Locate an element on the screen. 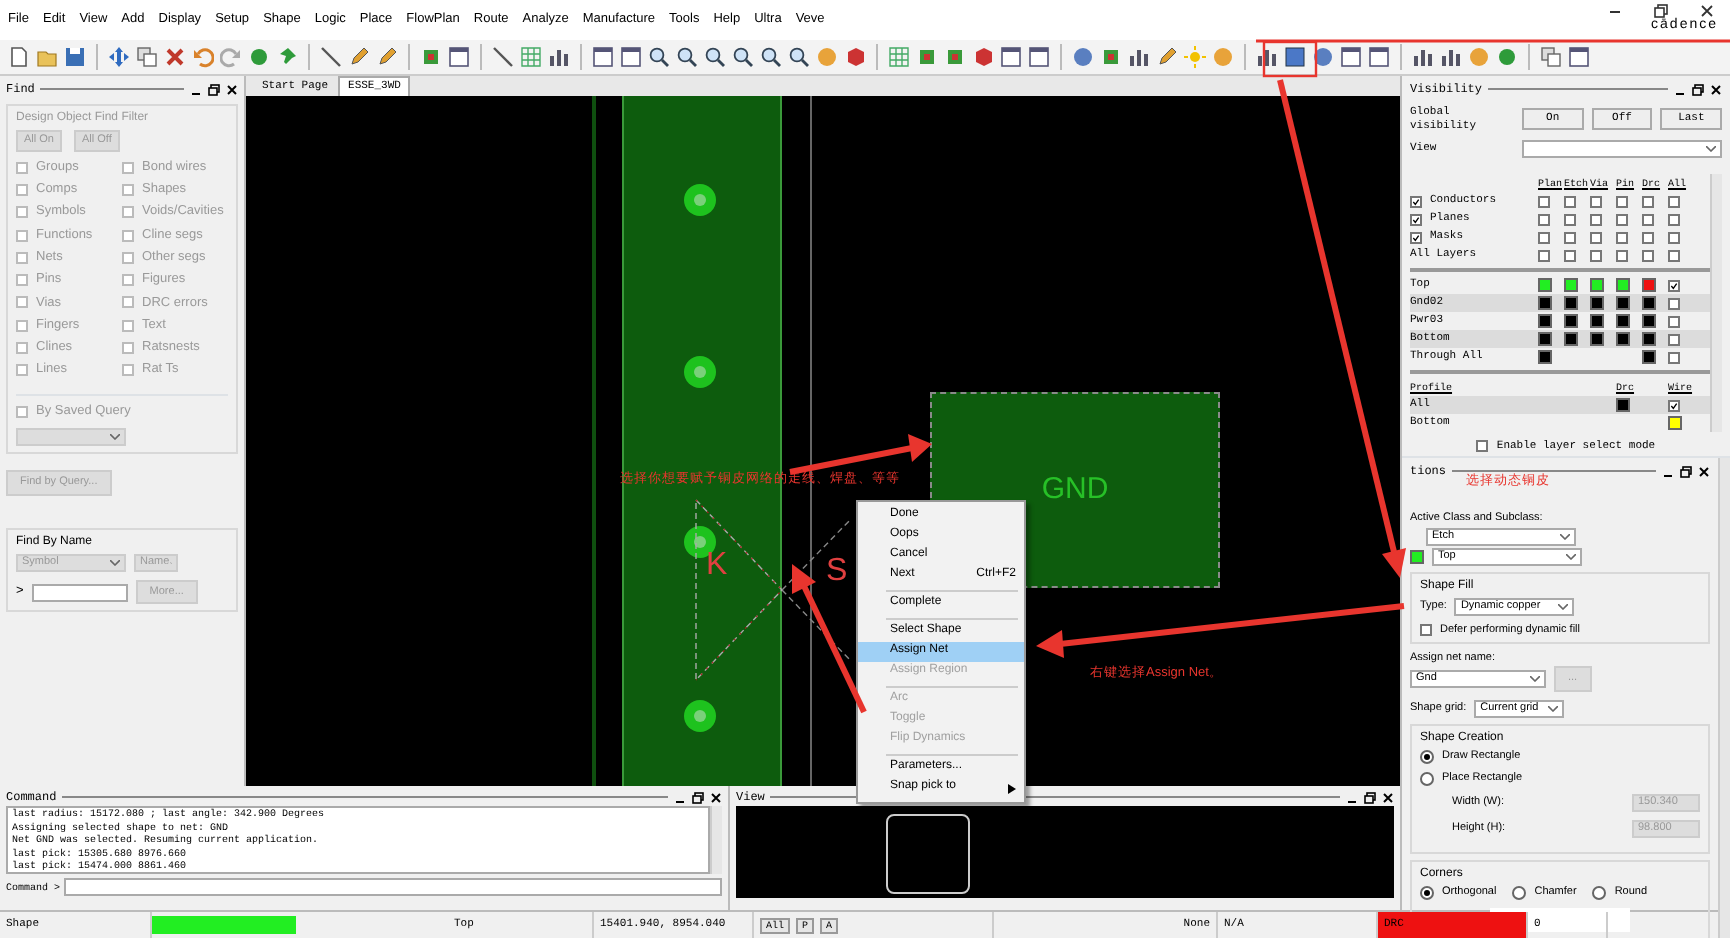 The width and height of the screenshot is (1730, 938). pin-icon is located at coordinates (287, 57).